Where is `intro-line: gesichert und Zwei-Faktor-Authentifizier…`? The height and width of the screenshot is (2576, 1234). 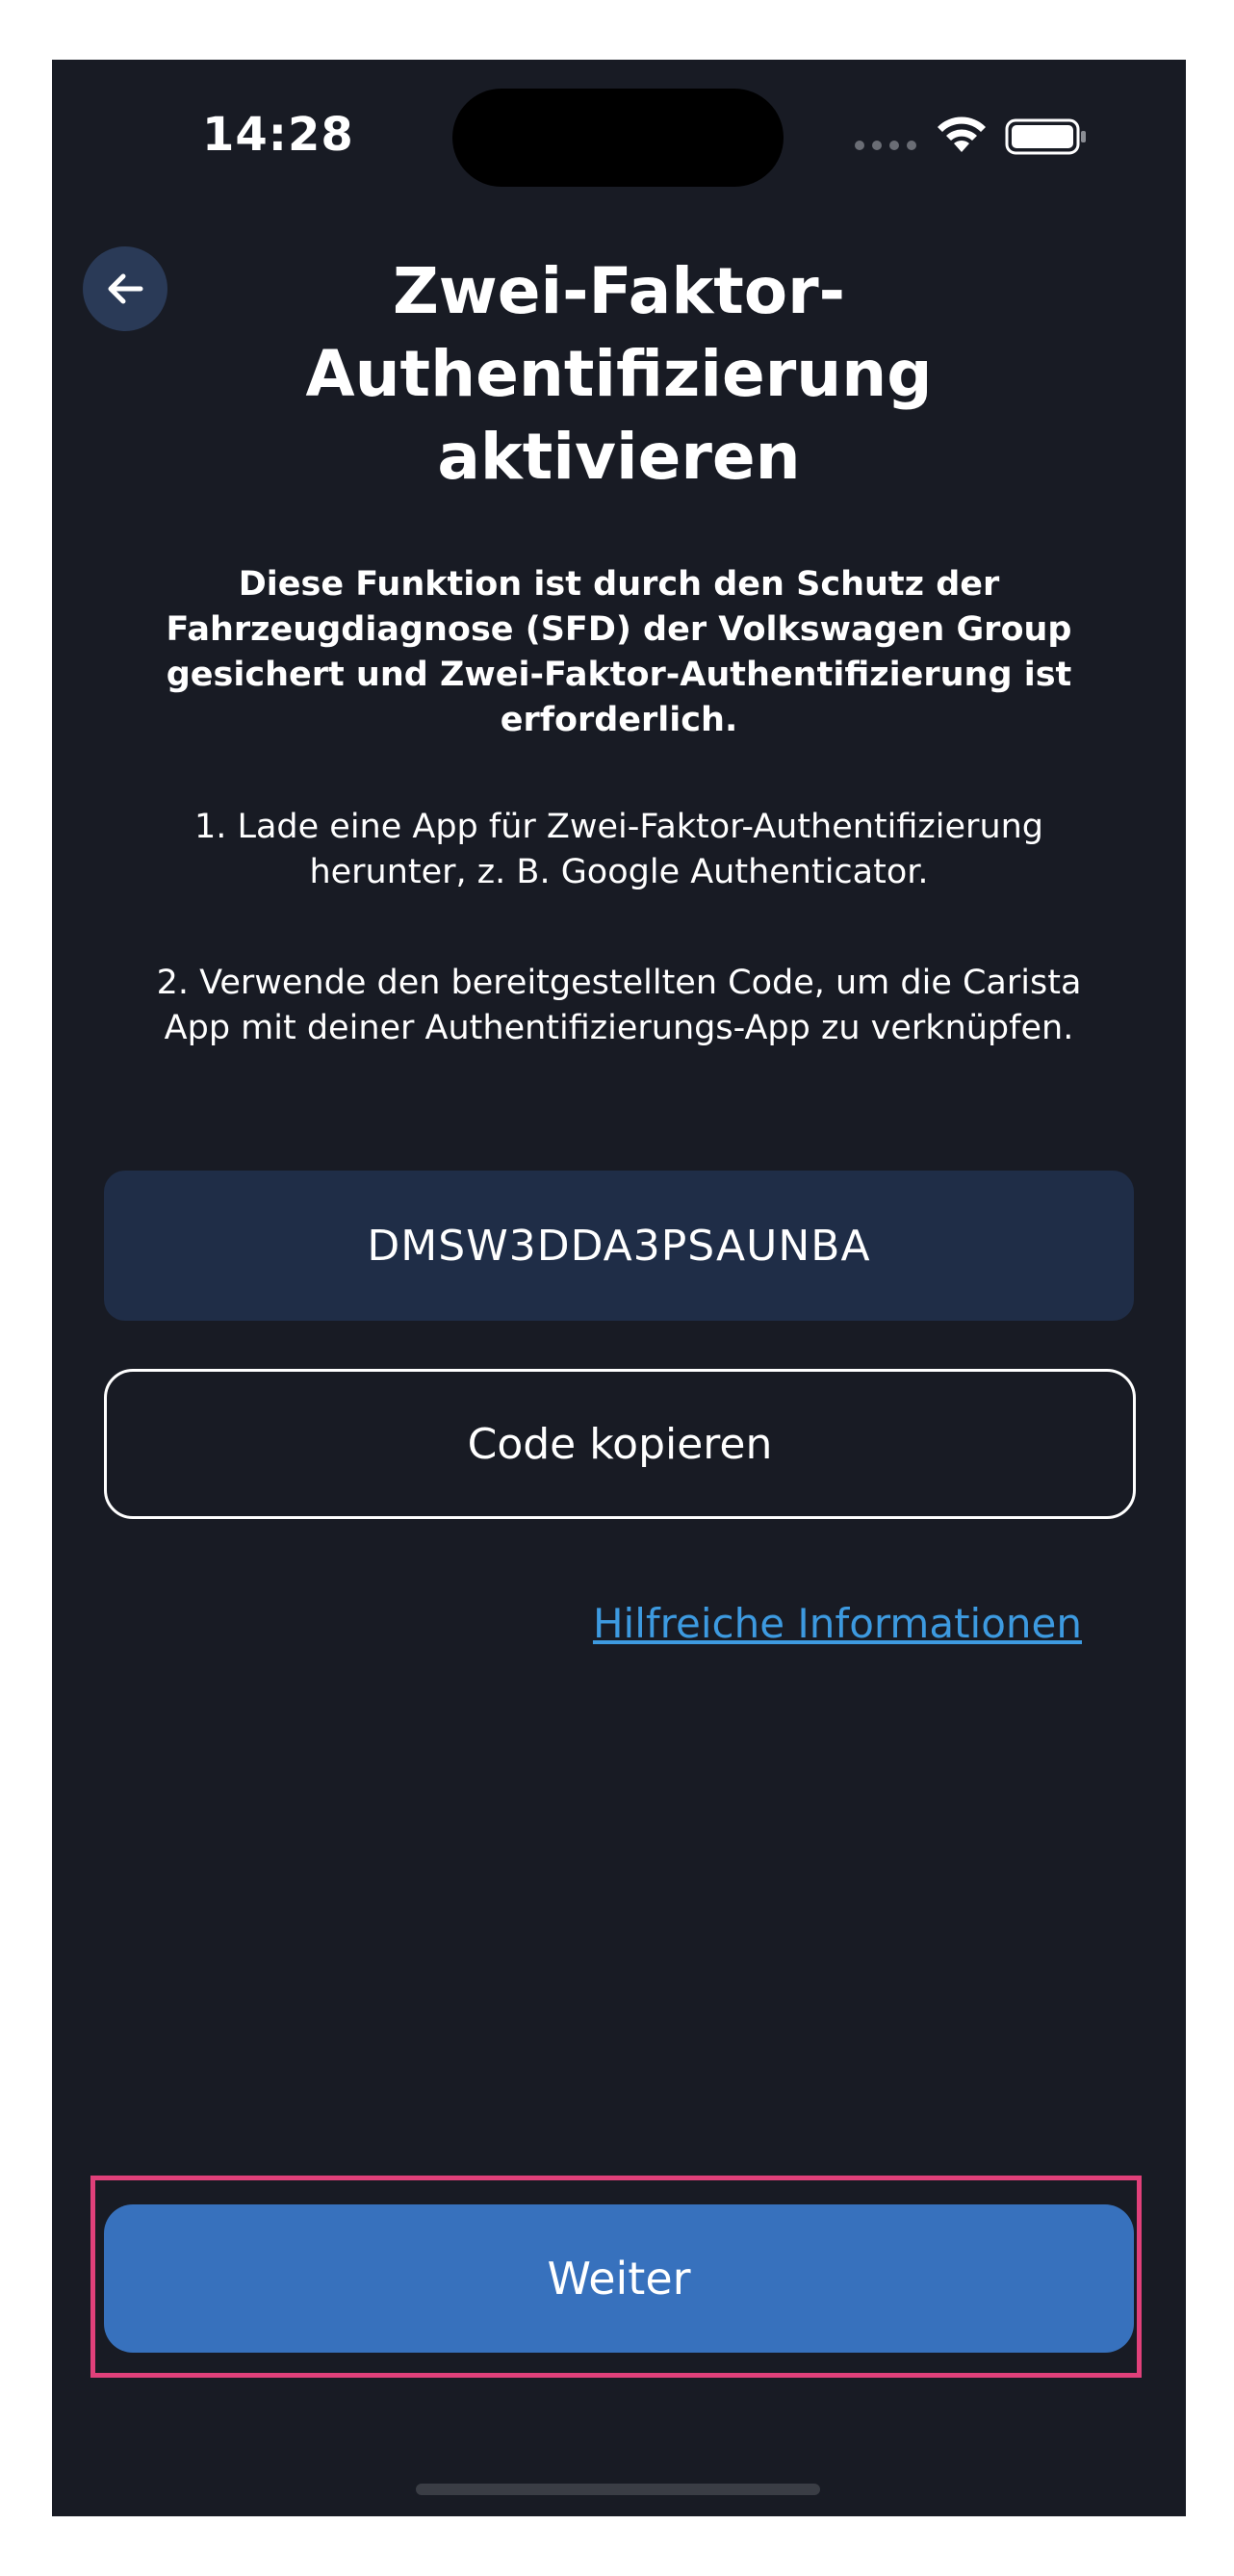 intro-line: gesichert und Zwei-Faktor-Authentifizier… is located at coordinates (619, 675).